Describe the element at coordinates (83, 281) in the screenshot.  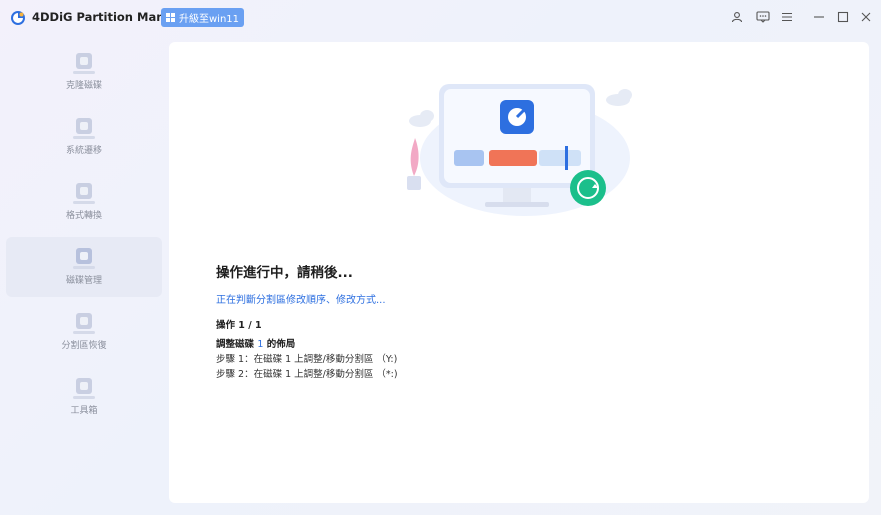
I see `sidebar-item-label: 磁碟管理` at that location.